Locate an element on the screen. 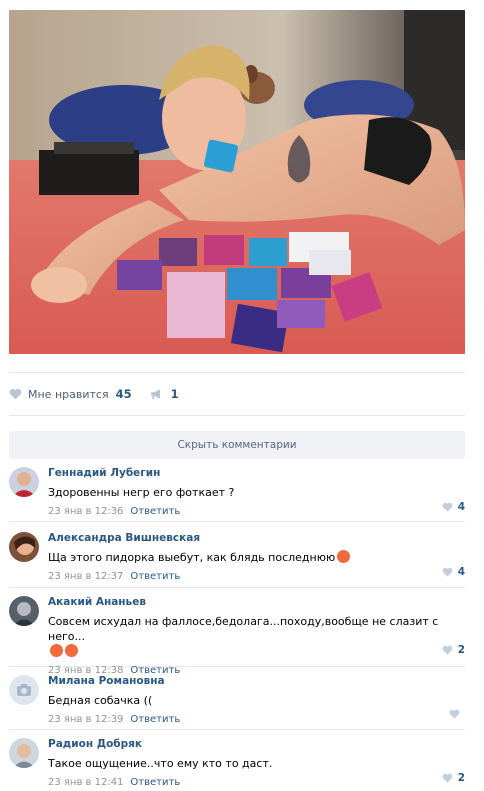 The height and width of the screenshot is (791, 484). comment-like-button is located at coordinates (457, 714).